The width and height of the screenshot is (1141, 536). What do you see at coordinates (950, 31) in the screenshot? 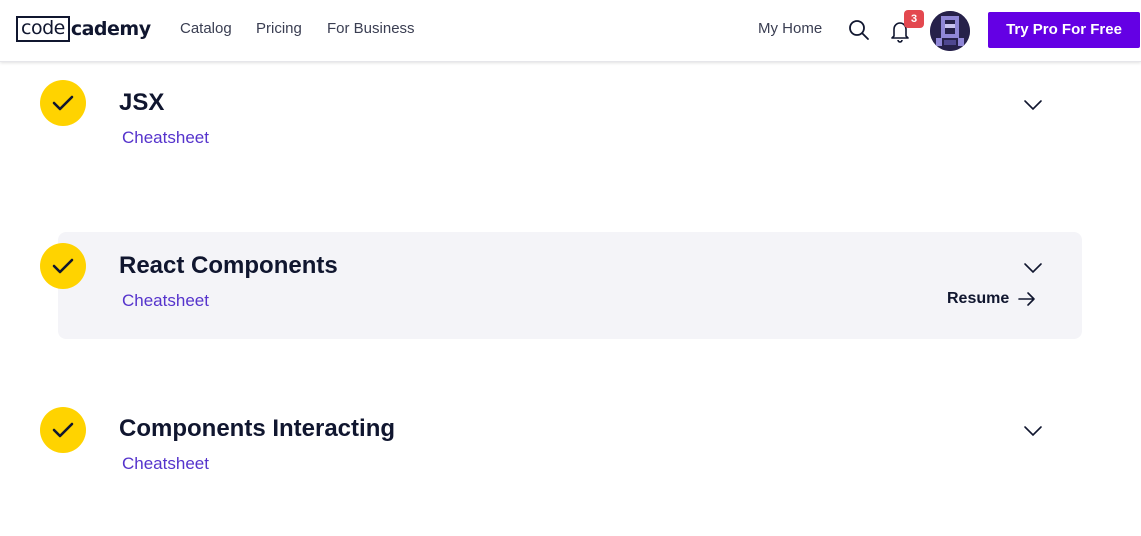
I see `avatar` at bounding box center [950, 31].